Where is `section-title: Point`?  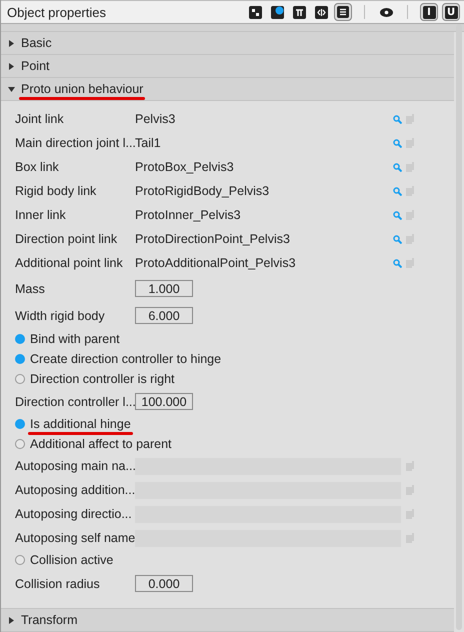 section-title: Point is located at coordinates (35, 66).